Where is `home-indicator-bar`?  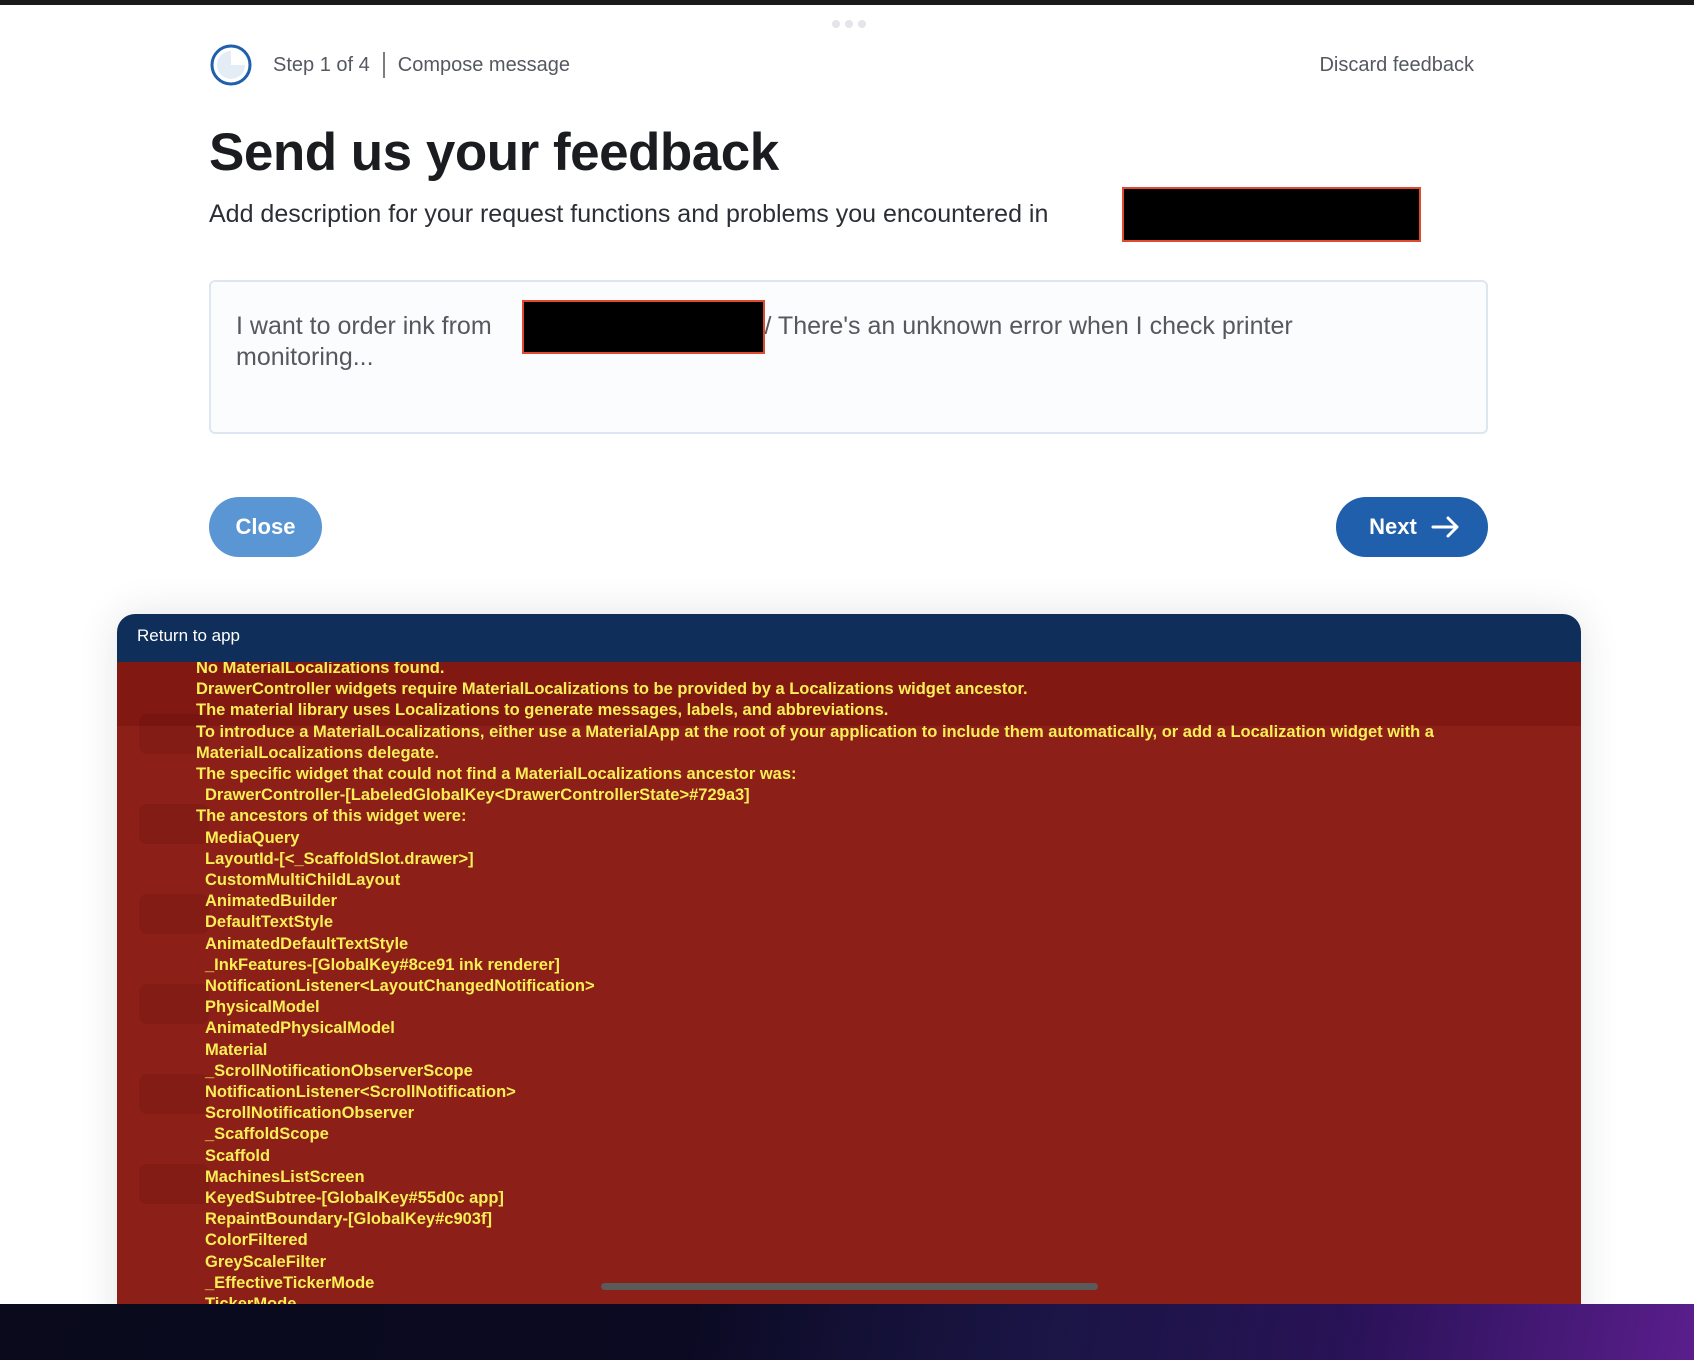
home-indicator-bar is located at coordinates (849, 1286).